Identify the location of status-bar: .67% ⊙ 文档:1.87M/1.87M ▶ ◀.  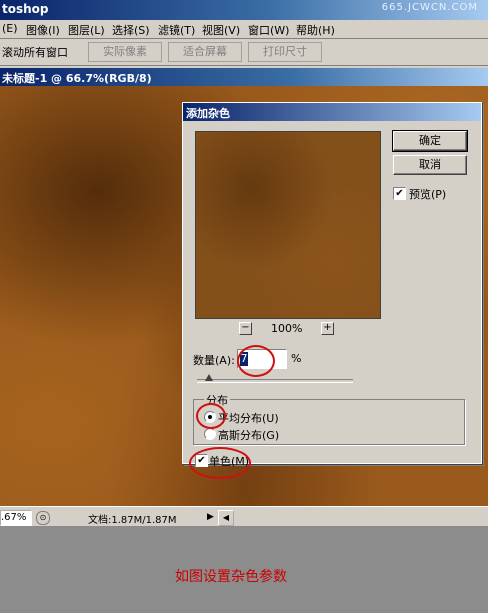
(244, 517).